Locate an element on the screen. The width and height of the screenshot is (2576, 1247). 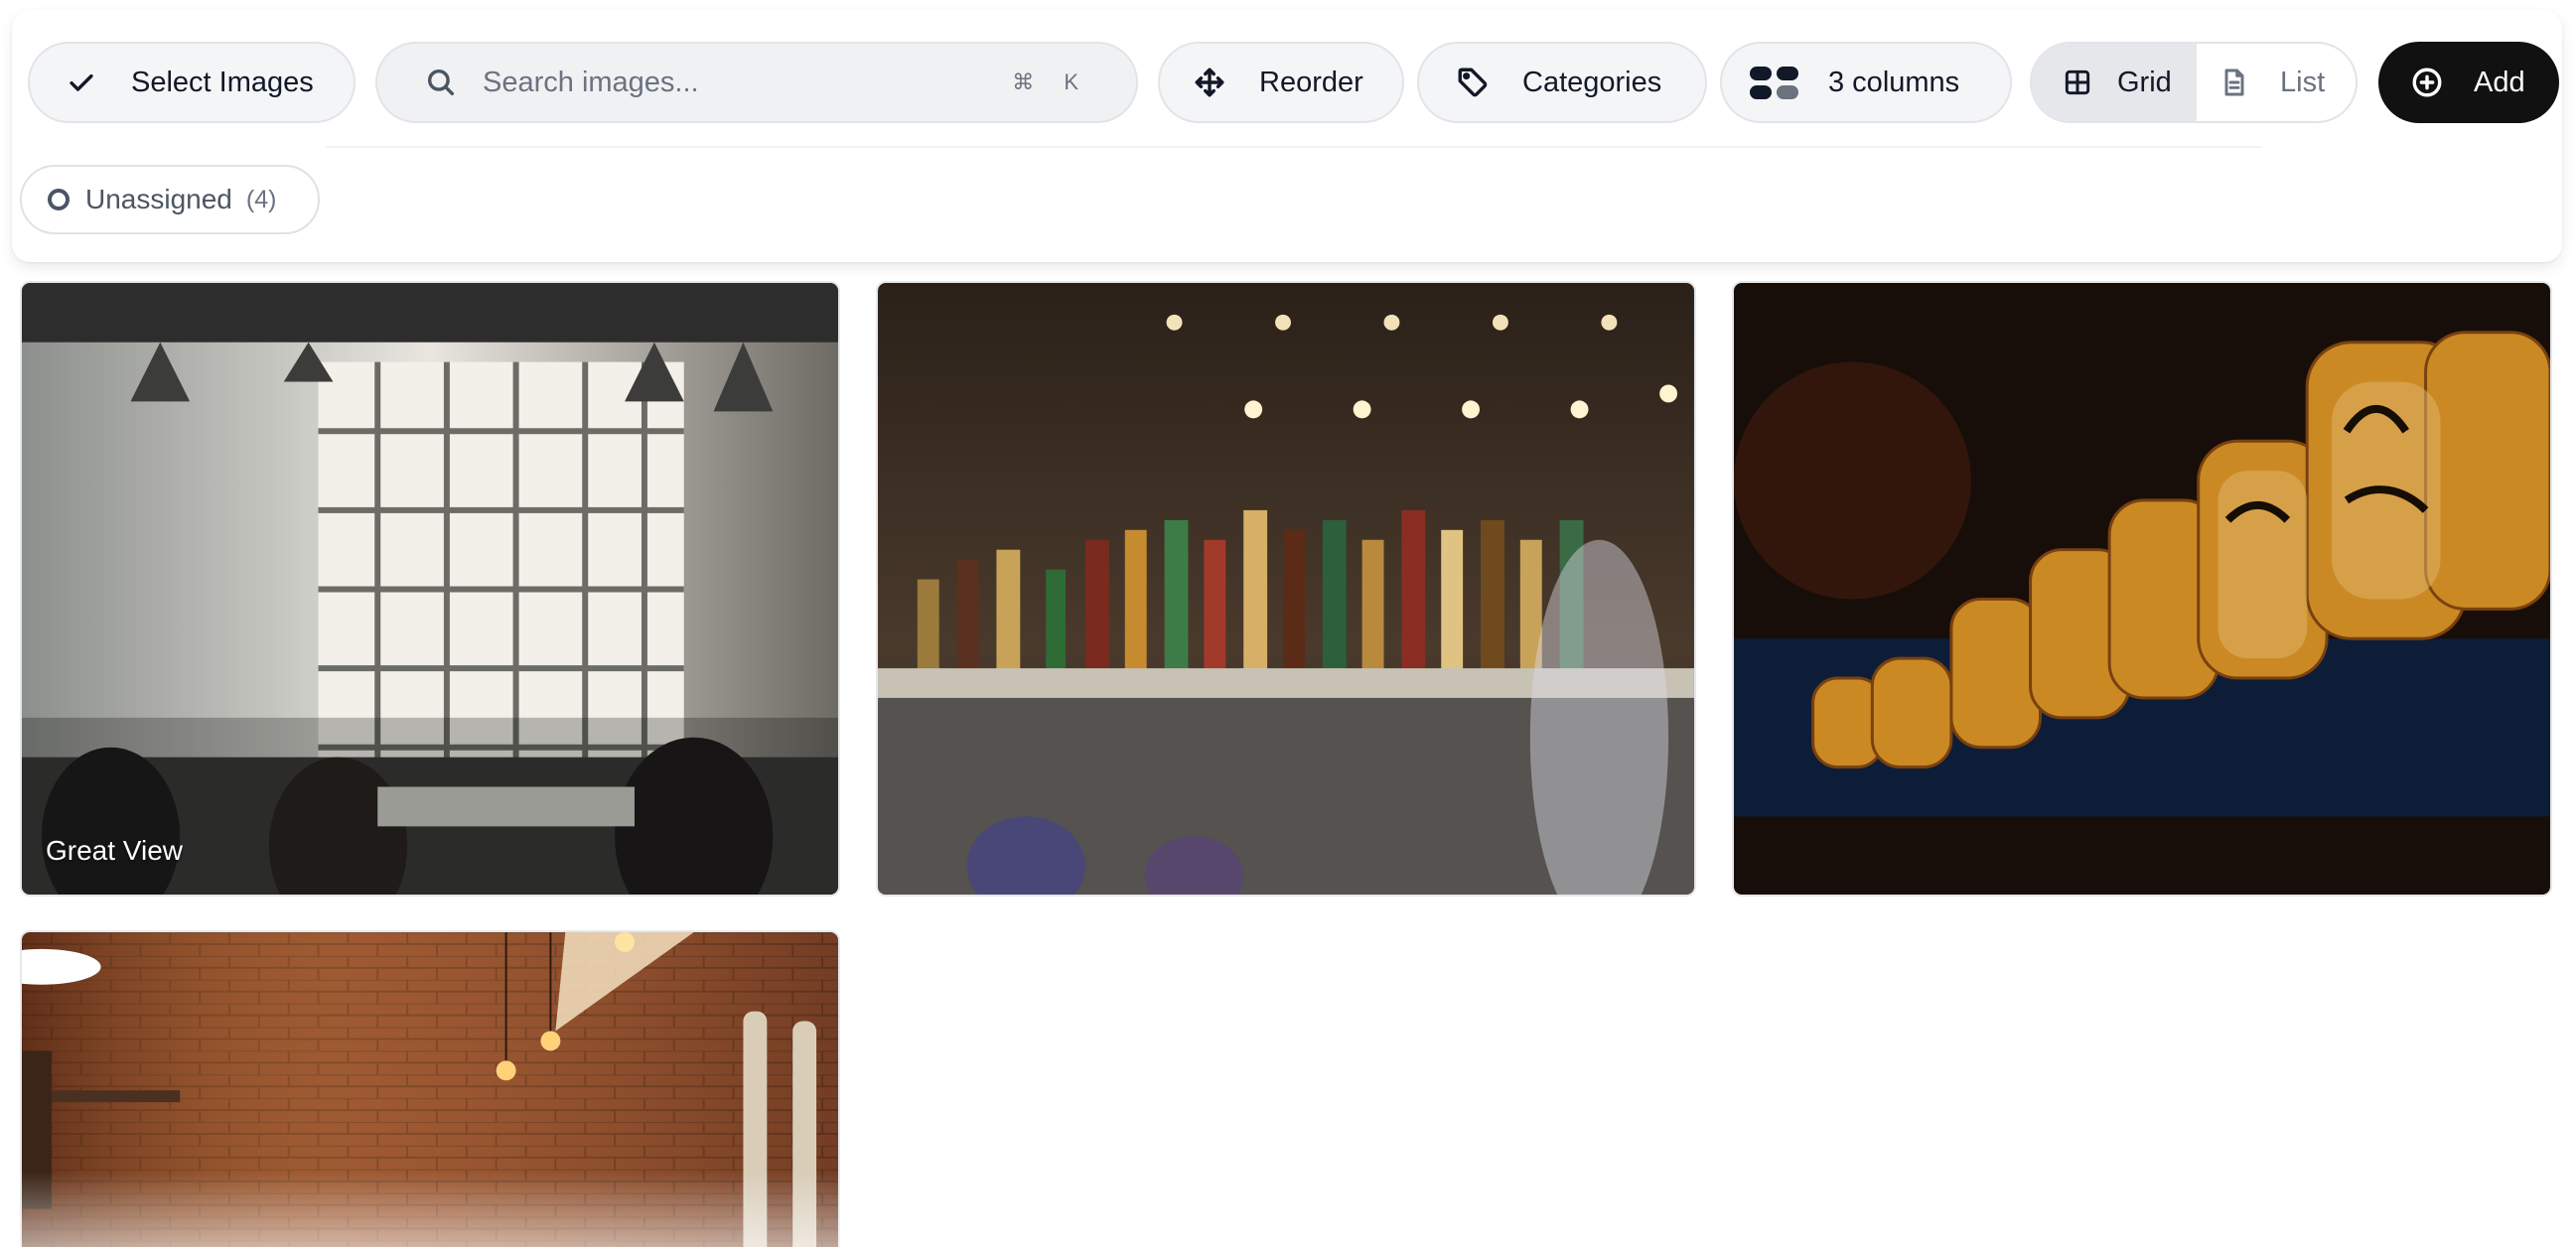
view-toggle: Grid List is located at coordinates (2194, 83).